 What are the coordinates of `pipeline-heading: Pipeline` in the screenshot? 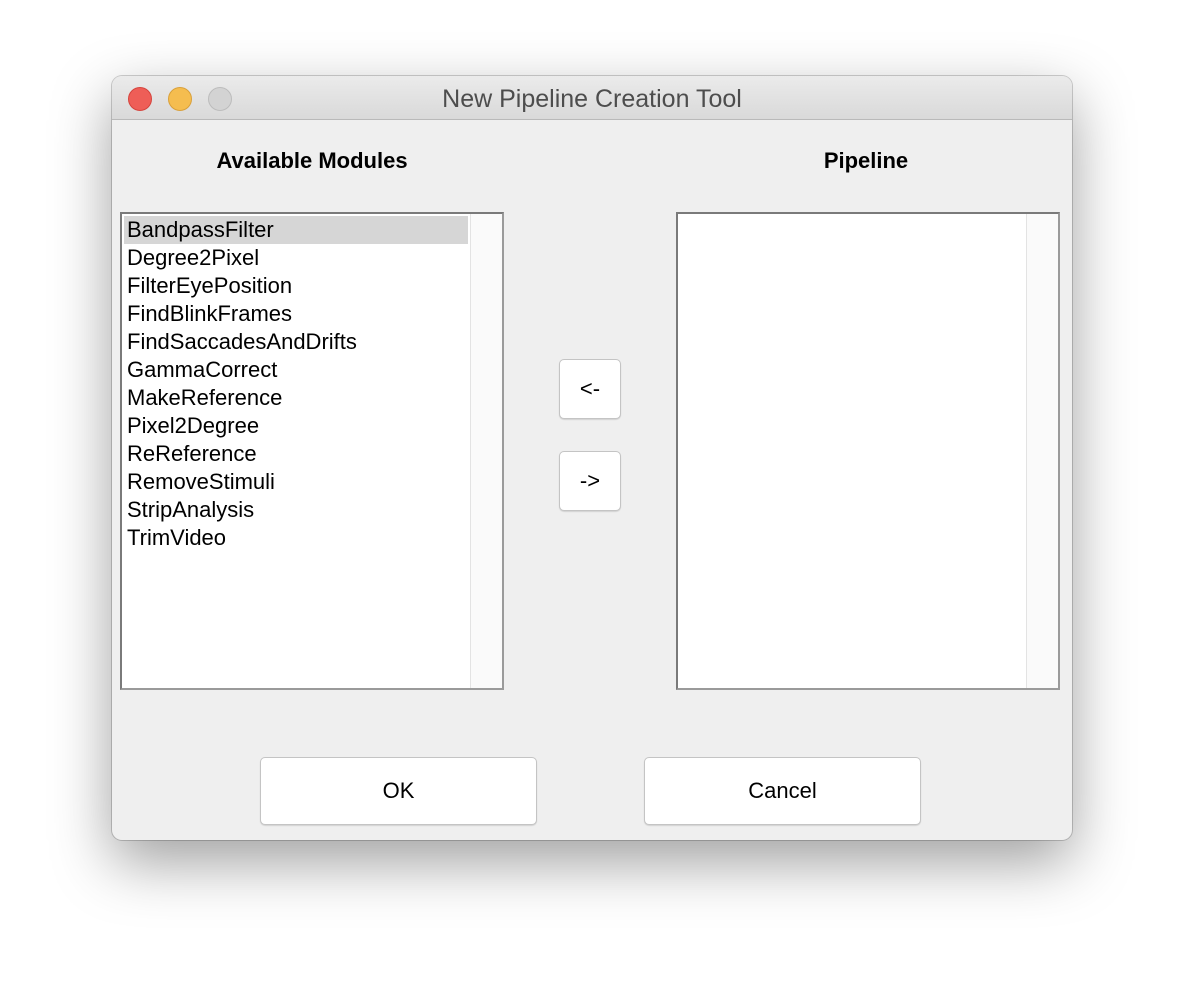 It's located at (866, 160).